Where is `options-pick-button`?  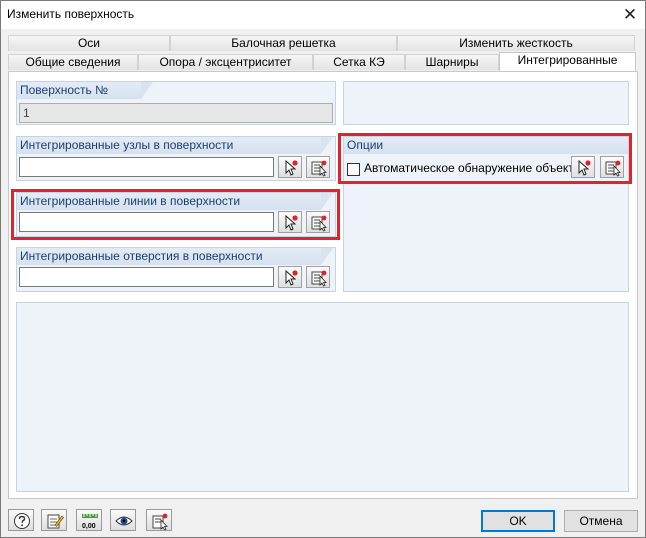
options-pick-button is located at coordinates (583, 167).